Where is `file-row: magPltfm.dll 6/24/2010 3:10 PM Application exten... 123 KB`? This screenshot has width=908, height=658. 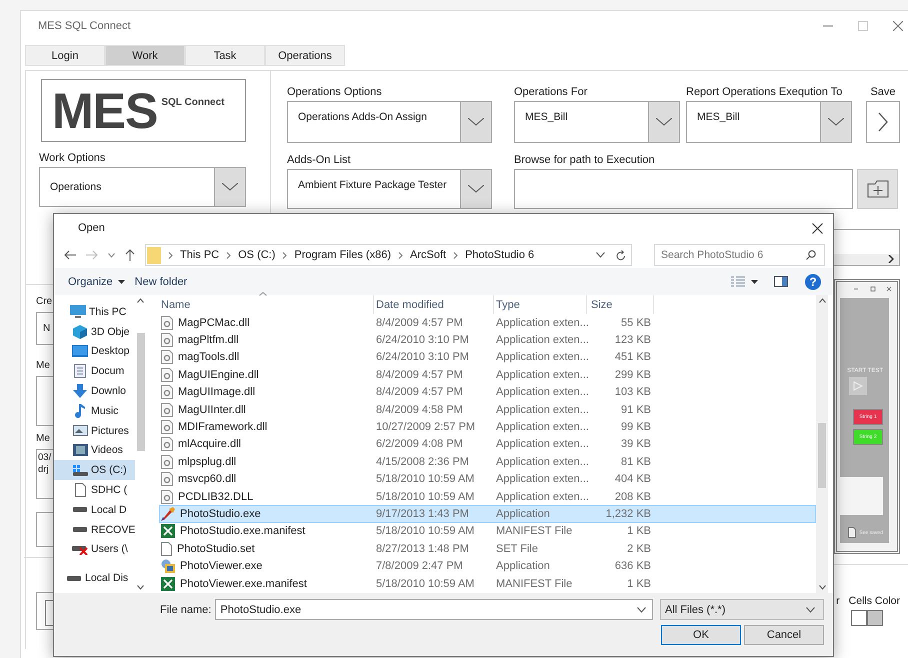
file-row: magPltfm.dll 6/24/2010 3:10 PM Application exten... 123 KB is located at coordinates (487, 340).